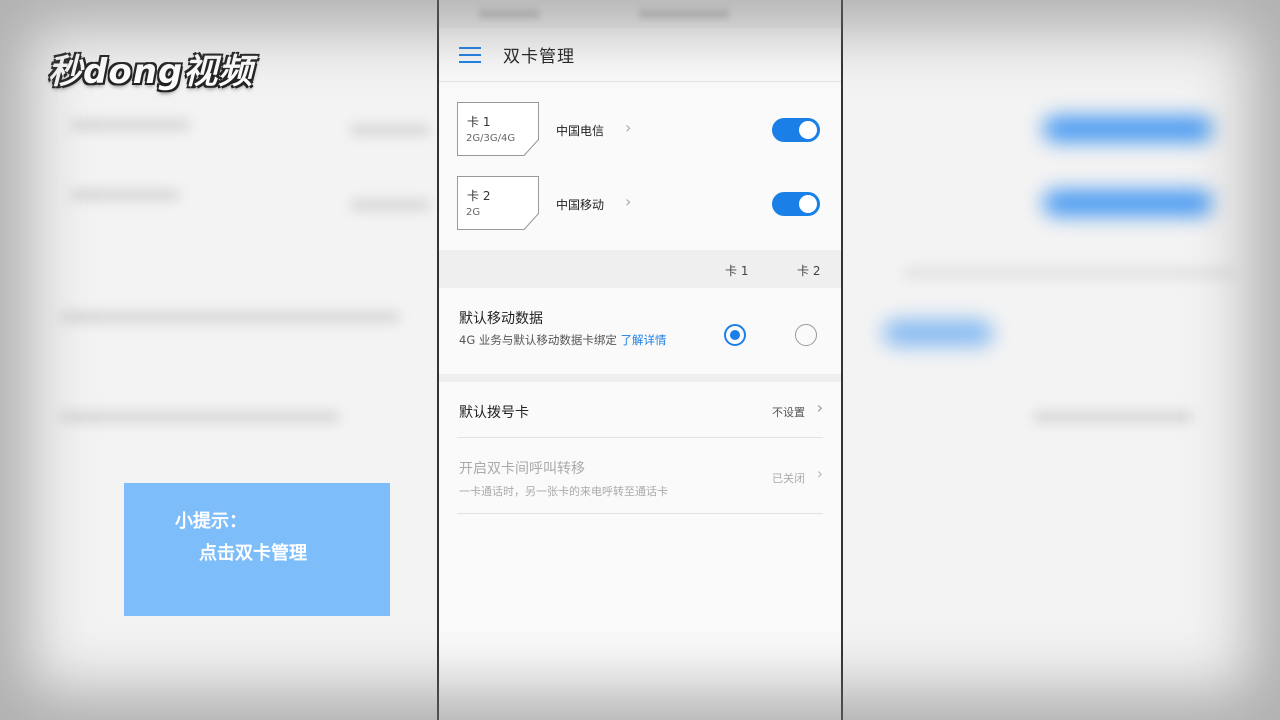 This screenshot has width=1280, height=720. I want to click on card-column-header: 卡 1 卡 2, so click(640, 269).